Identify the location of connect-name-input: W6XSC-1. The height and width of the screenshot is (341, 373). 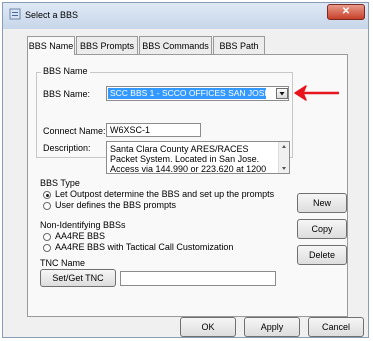
(153, 130).